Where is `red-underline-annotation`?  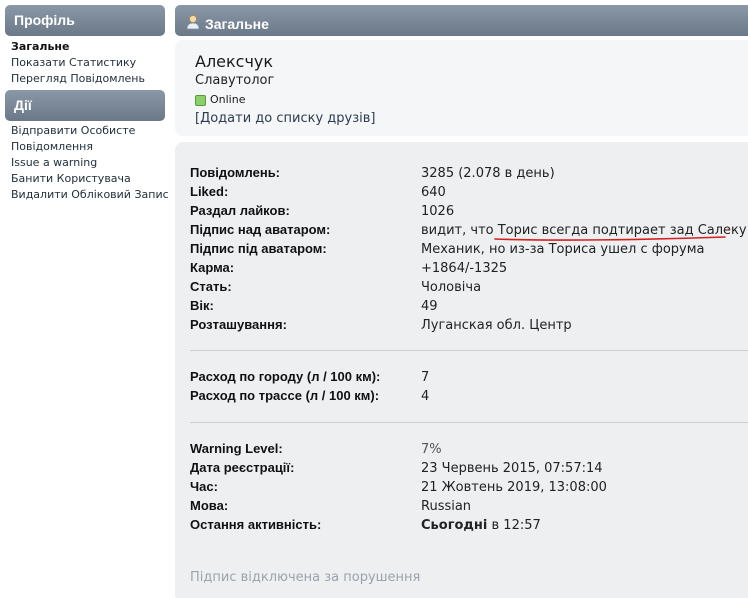
red-underline-annotation is located at coordinates (612, 234).